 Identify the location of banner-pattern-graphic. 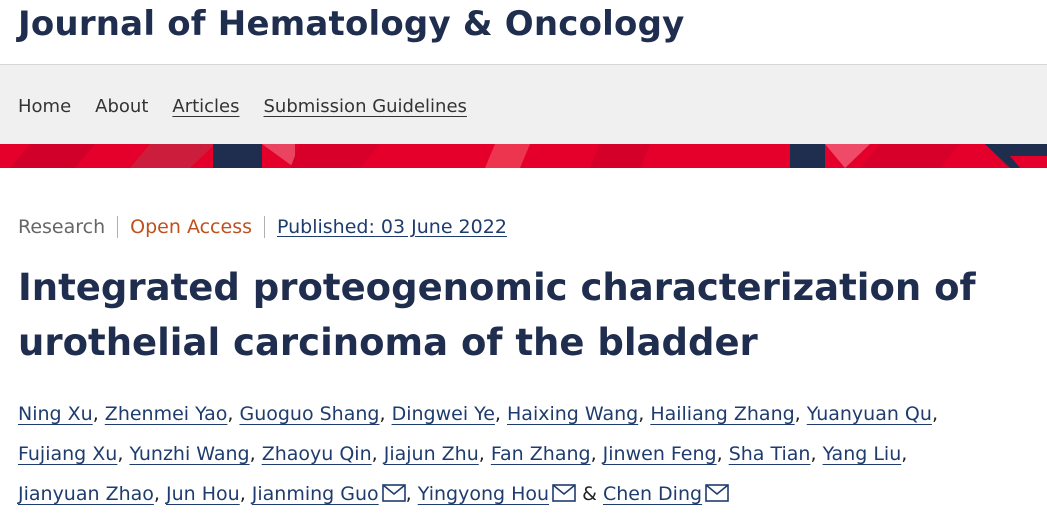
(523, 156).